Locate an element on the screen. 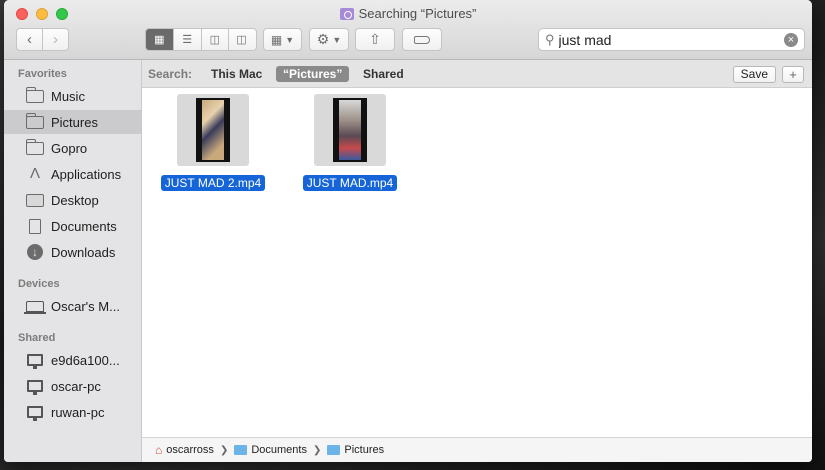 The width and height of the screenshot is (825, 470). search-scope-label: Search: is located at coordinates (170, 73).